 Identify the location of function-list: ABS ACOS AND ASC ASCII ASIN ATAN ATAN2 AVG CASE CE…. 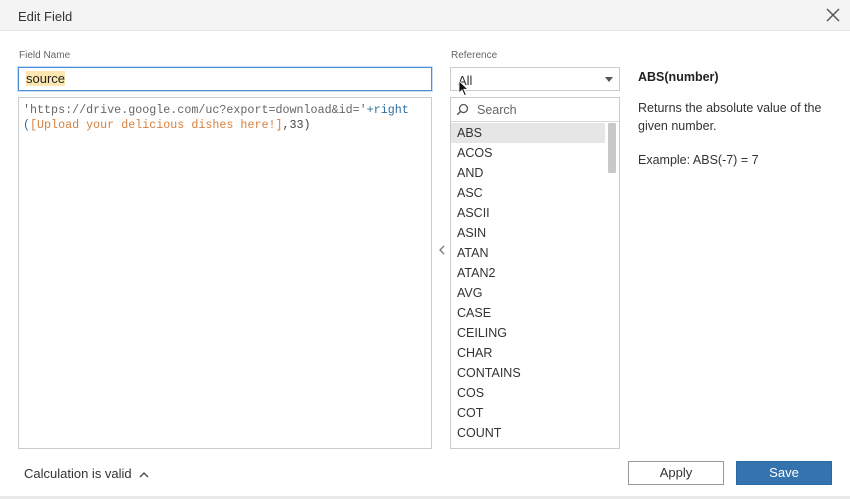
(528, 283).